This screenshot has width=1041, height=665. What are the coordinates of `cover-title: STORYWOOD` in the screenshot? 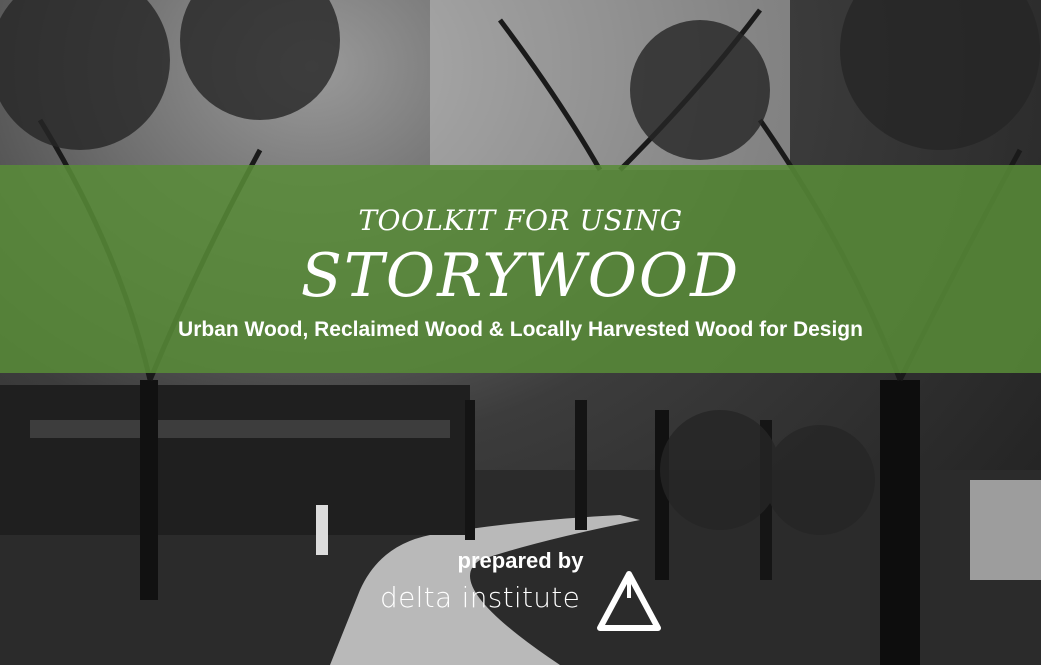 It's located at (520, 276).